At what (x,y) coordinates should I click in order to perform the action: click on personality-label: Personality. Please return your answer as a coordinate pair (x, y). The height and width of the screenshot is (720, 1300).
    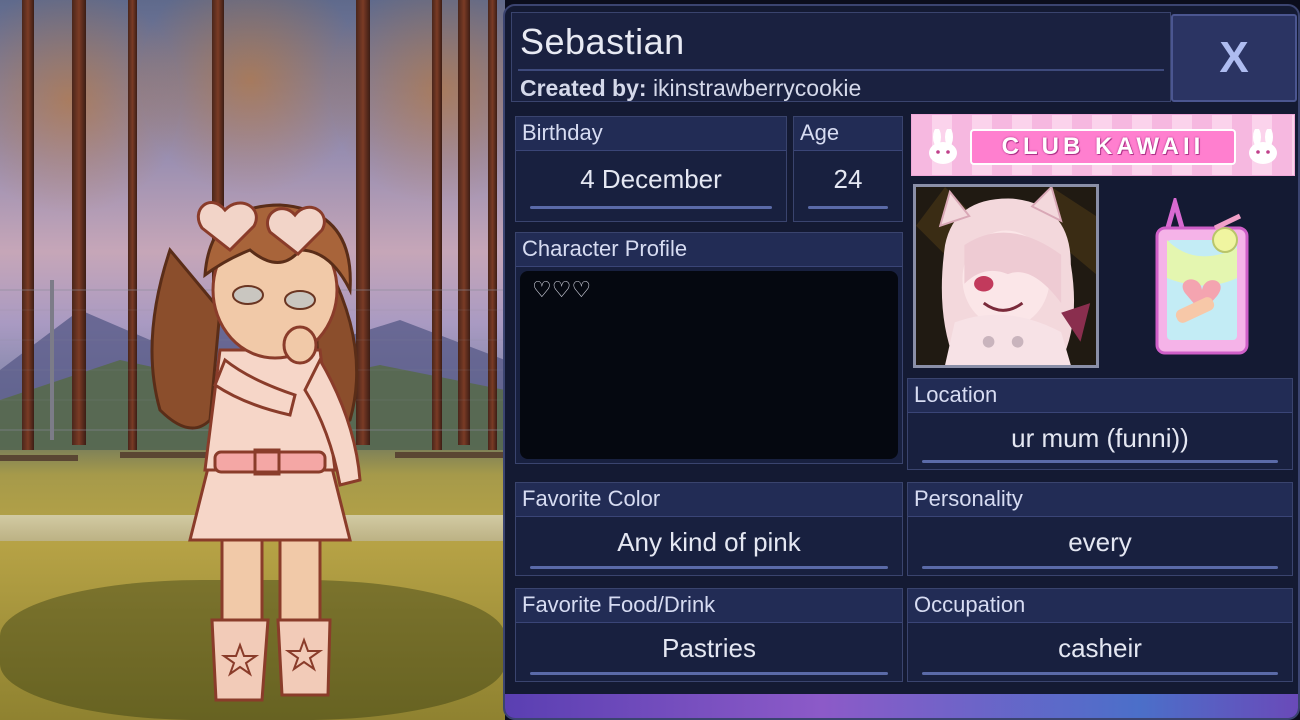
    Looking at the image, I should click on (1100, 500).